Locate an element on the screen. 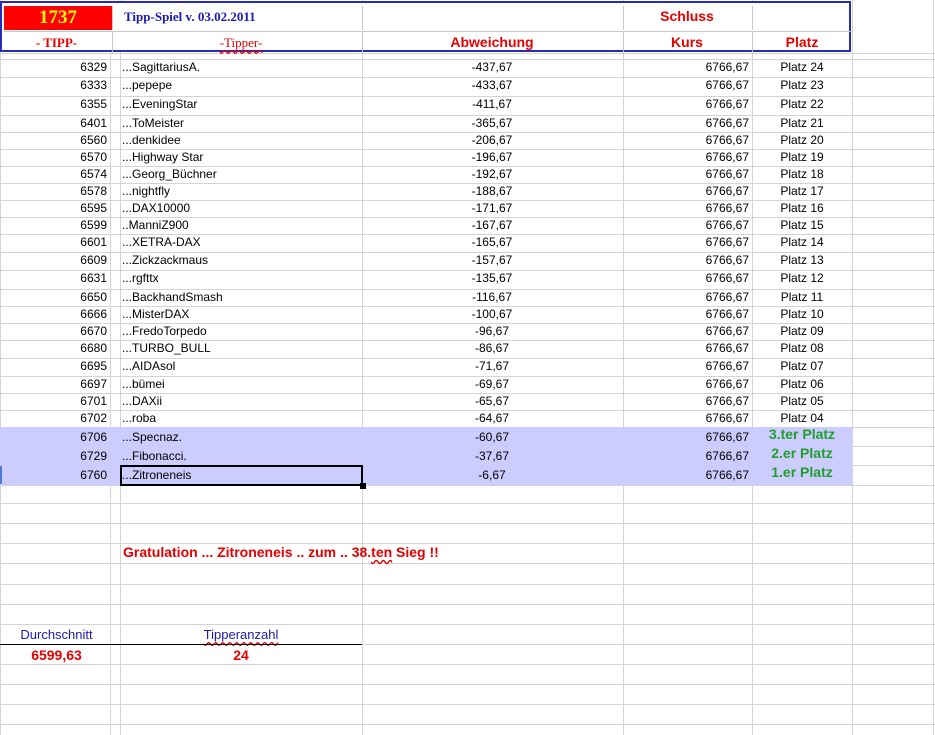  platz-cell: Platz 21 is located at coordinates (802, 123).